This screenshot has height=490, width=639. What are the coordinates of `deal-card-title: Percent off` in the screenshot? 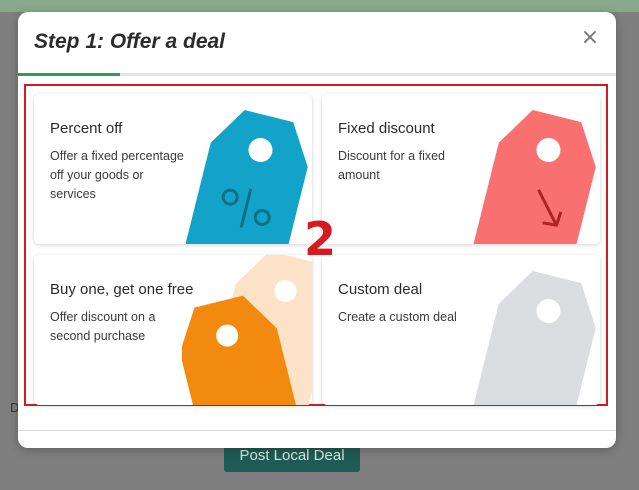 It's located at (86, 128).